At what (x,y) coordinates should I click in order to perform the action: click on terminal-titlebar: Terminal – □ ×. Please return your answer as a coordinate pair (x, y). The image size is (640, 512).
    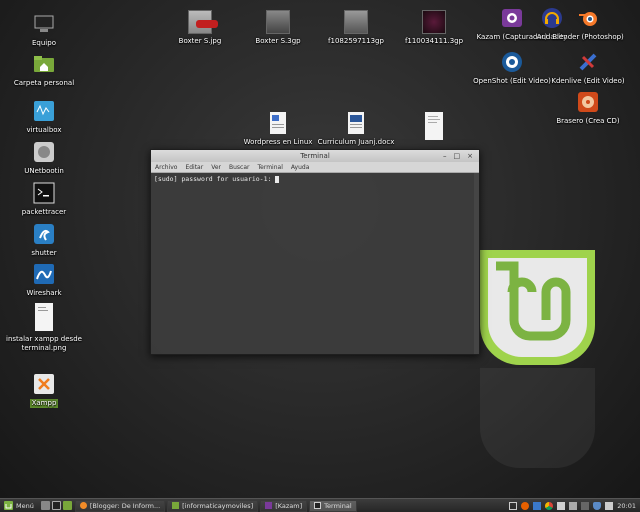
    Looking at the image, I should click on (315, 156).